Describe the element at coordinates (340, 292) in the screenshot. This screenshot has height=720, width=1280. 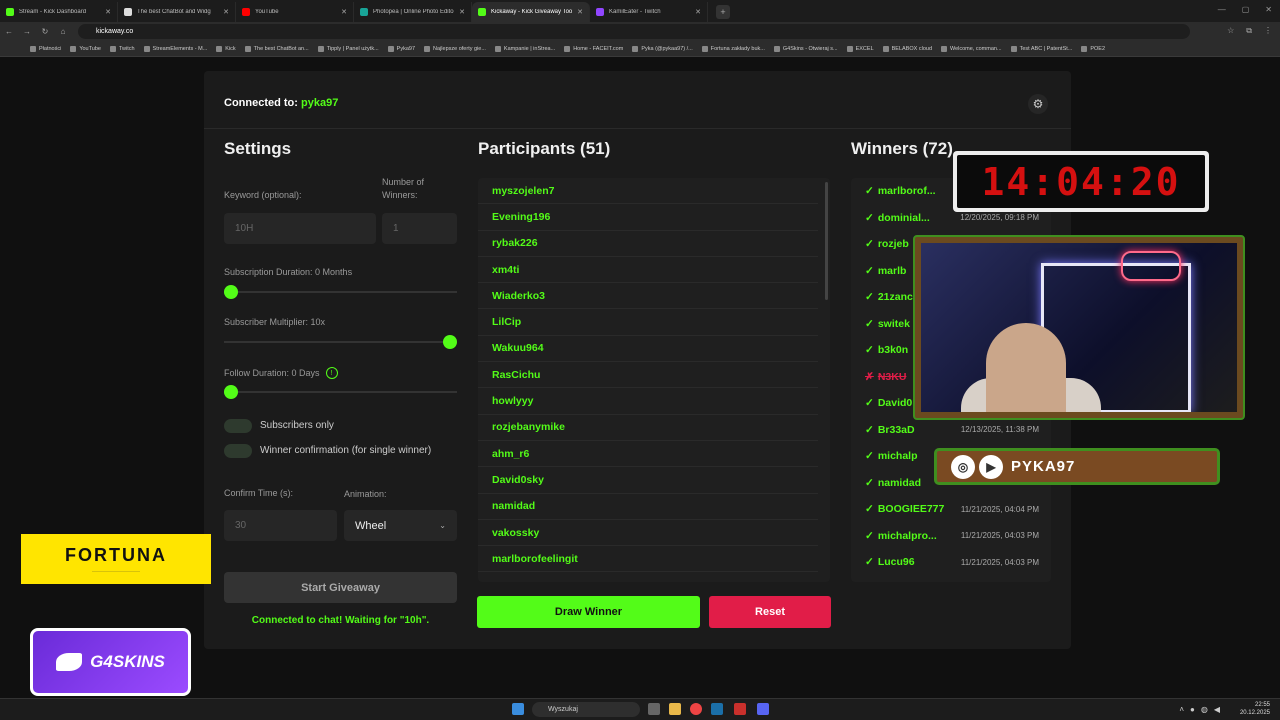
I see `sub-duration-slider` at that location.